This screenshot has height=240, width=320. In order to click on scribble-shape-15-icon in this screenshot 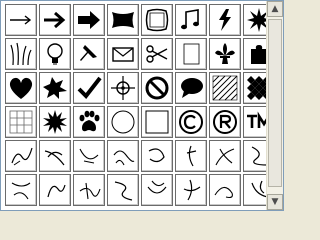, I will do `click(223, 192)`.